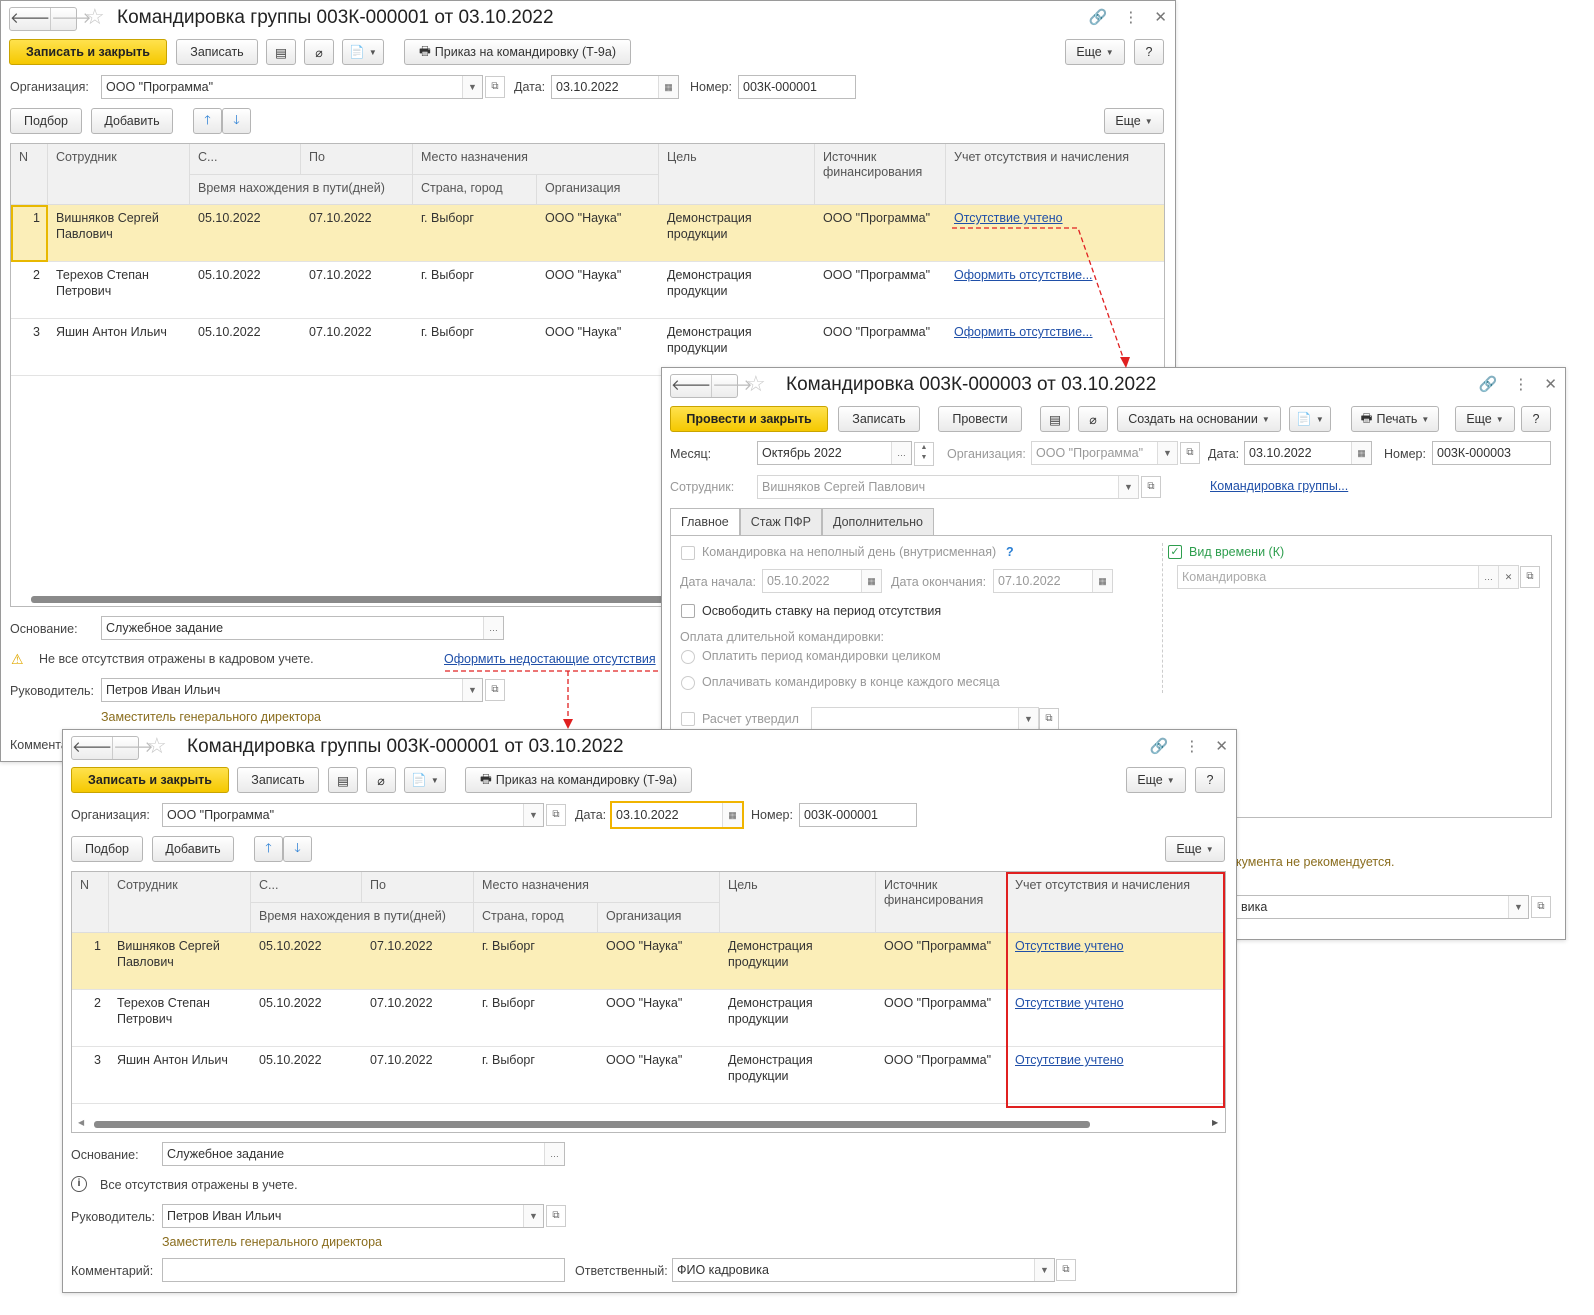 This screenshot has width=1594, height=1315. I want to click on tab-additional: Дополнительно, so click(878, 522).